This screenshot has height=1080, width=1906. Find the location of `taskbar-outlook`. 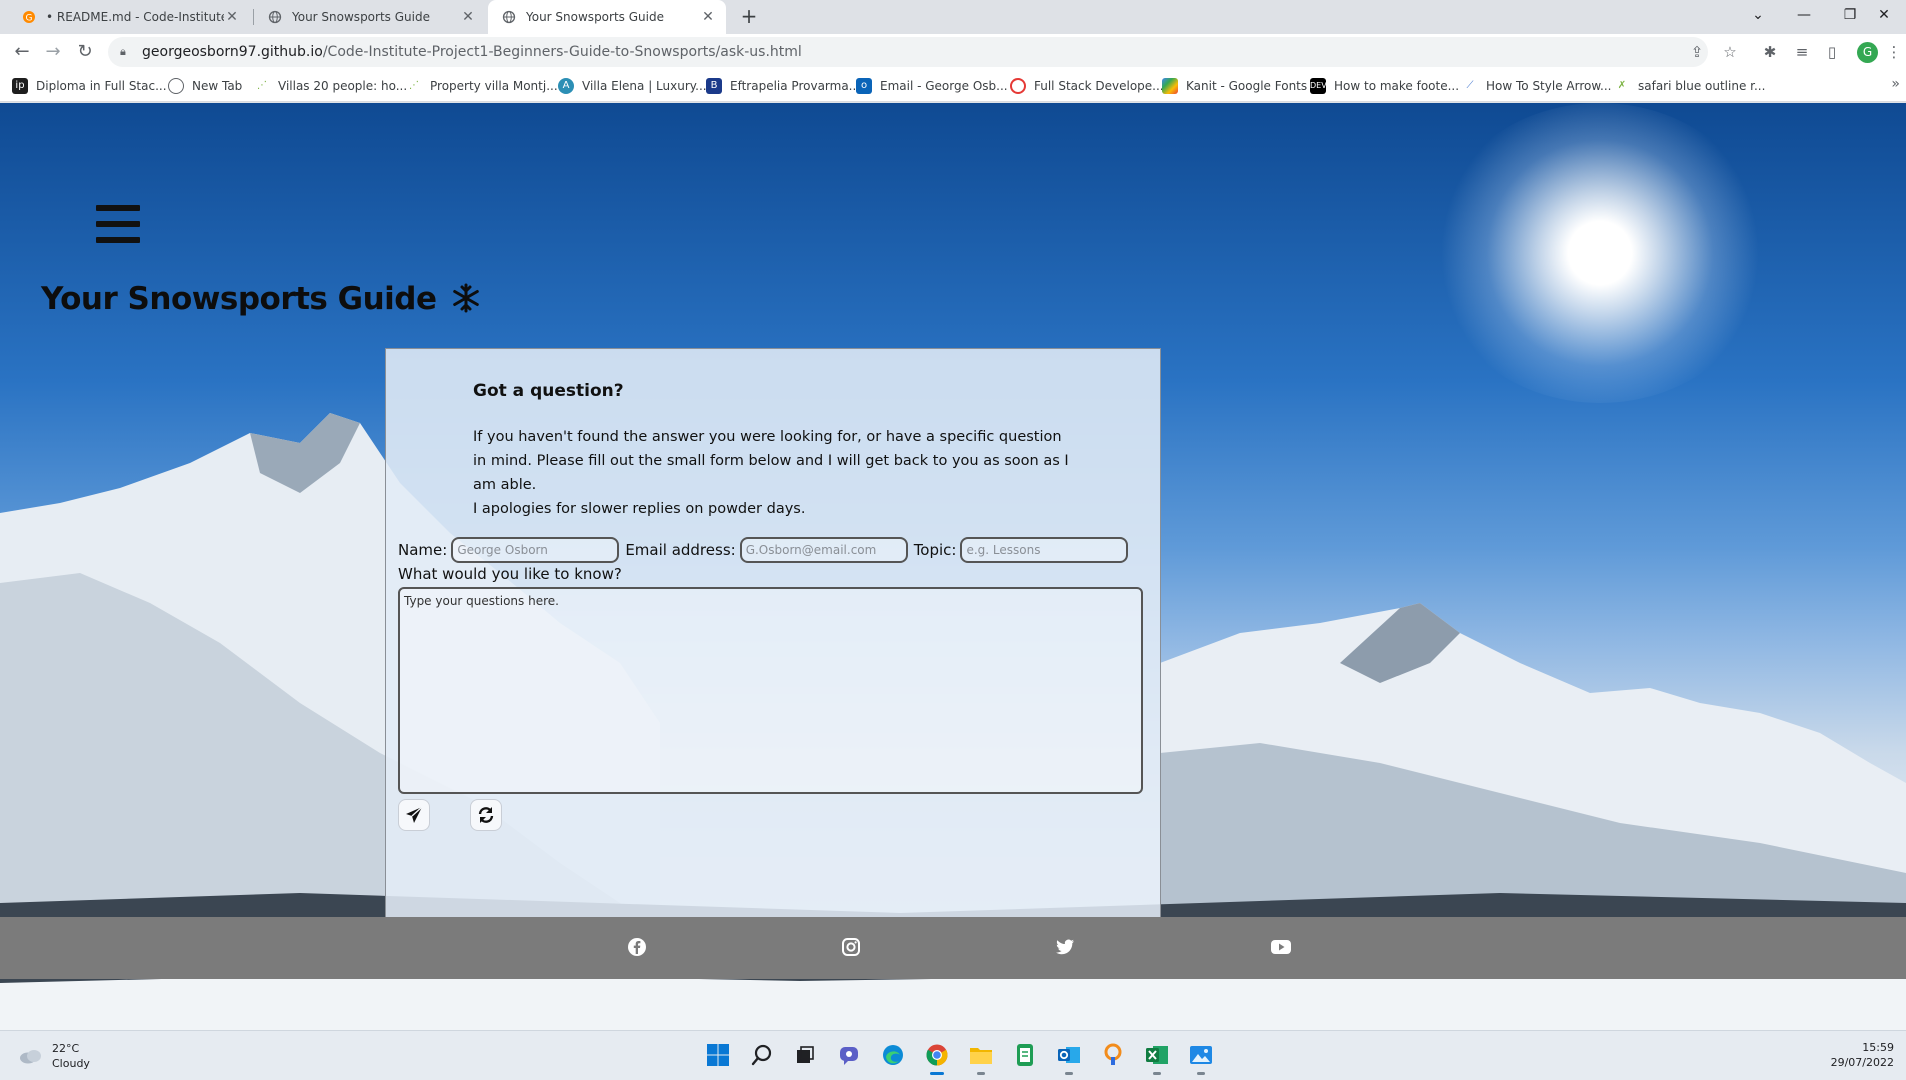

taskbar-outlook is located at coordinates (1069, 1057).